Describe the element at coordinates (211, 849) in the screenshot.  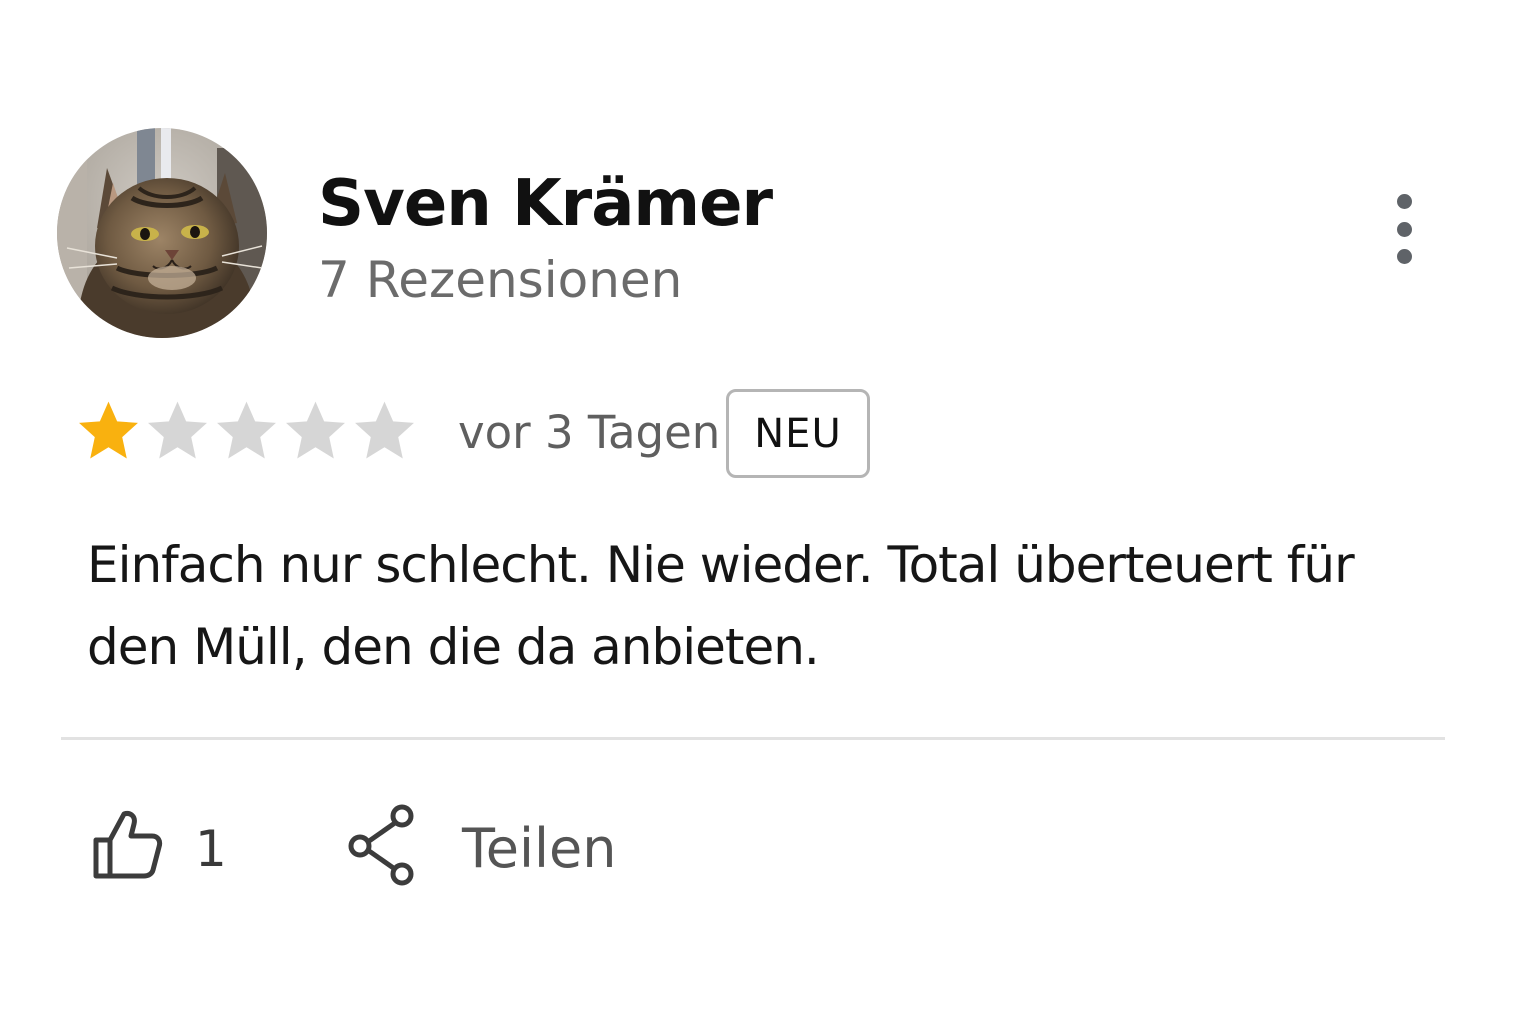
I see `like-count: 1` at that location.